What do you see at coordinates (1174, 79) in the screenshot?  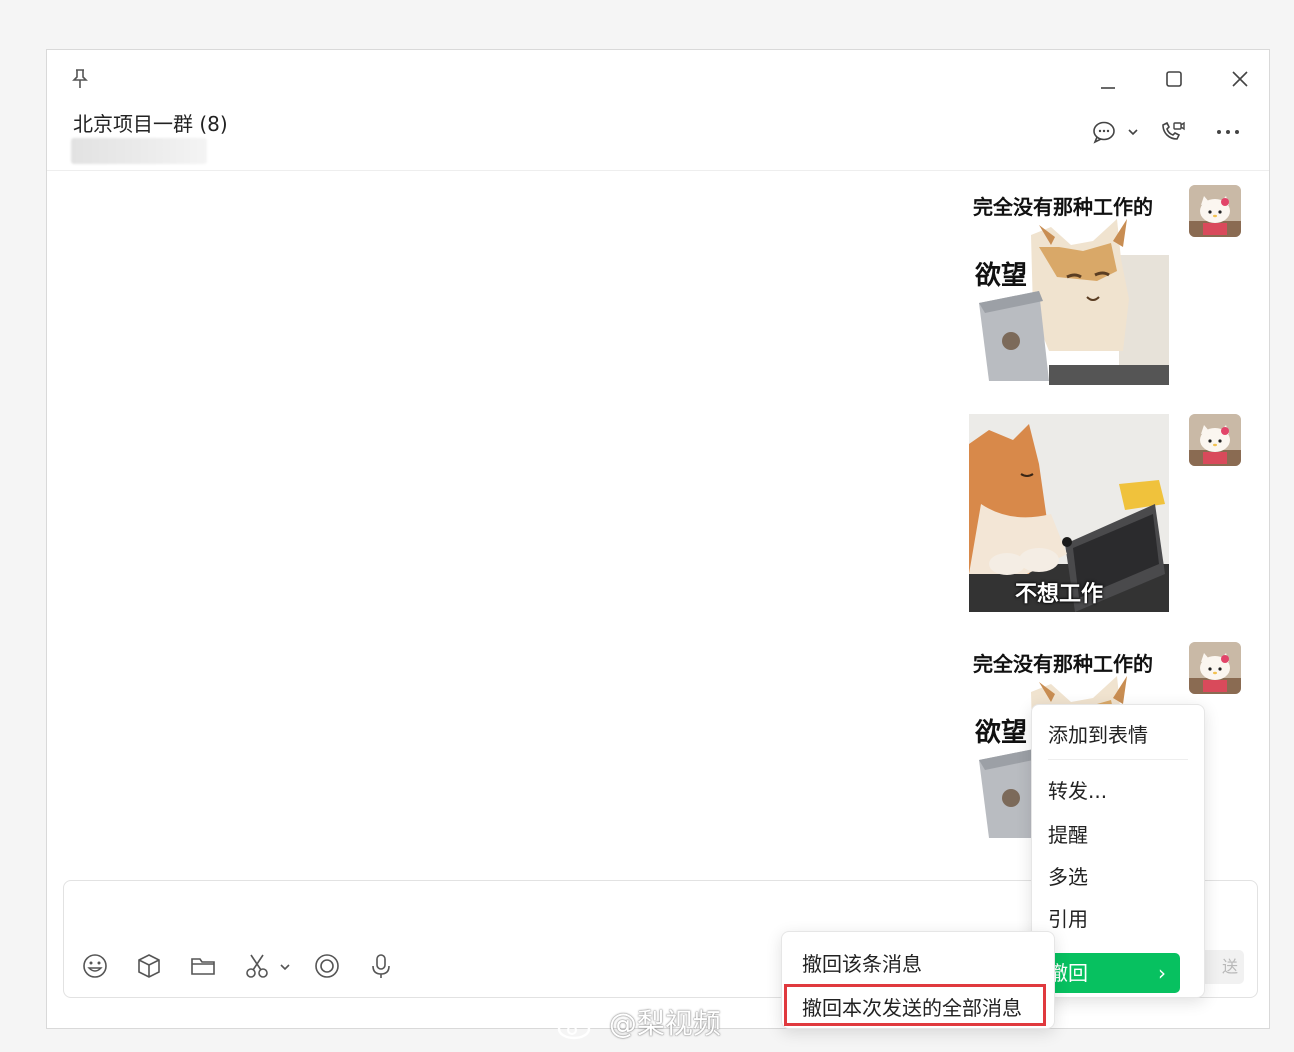 I see `maximize-icon` at bounding box center [1174, 79].